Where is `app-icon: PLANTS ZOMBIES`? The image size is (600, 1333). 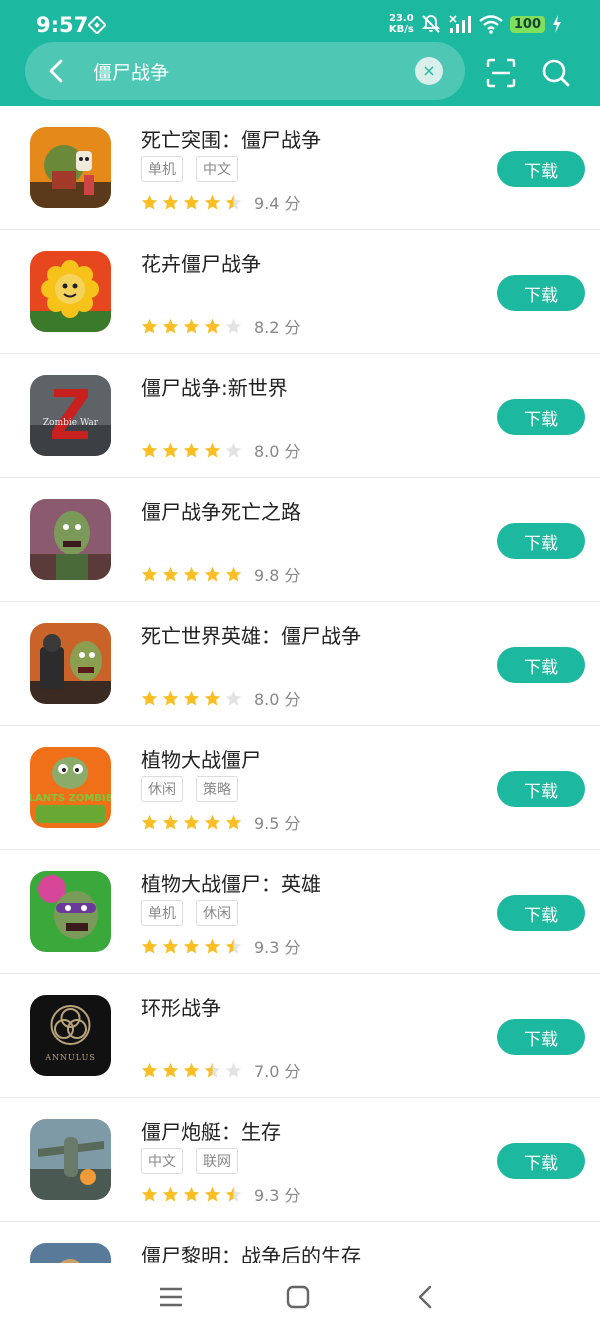 app-icon: PLANTS ZOMBIES is located at coordinates (70, 787).